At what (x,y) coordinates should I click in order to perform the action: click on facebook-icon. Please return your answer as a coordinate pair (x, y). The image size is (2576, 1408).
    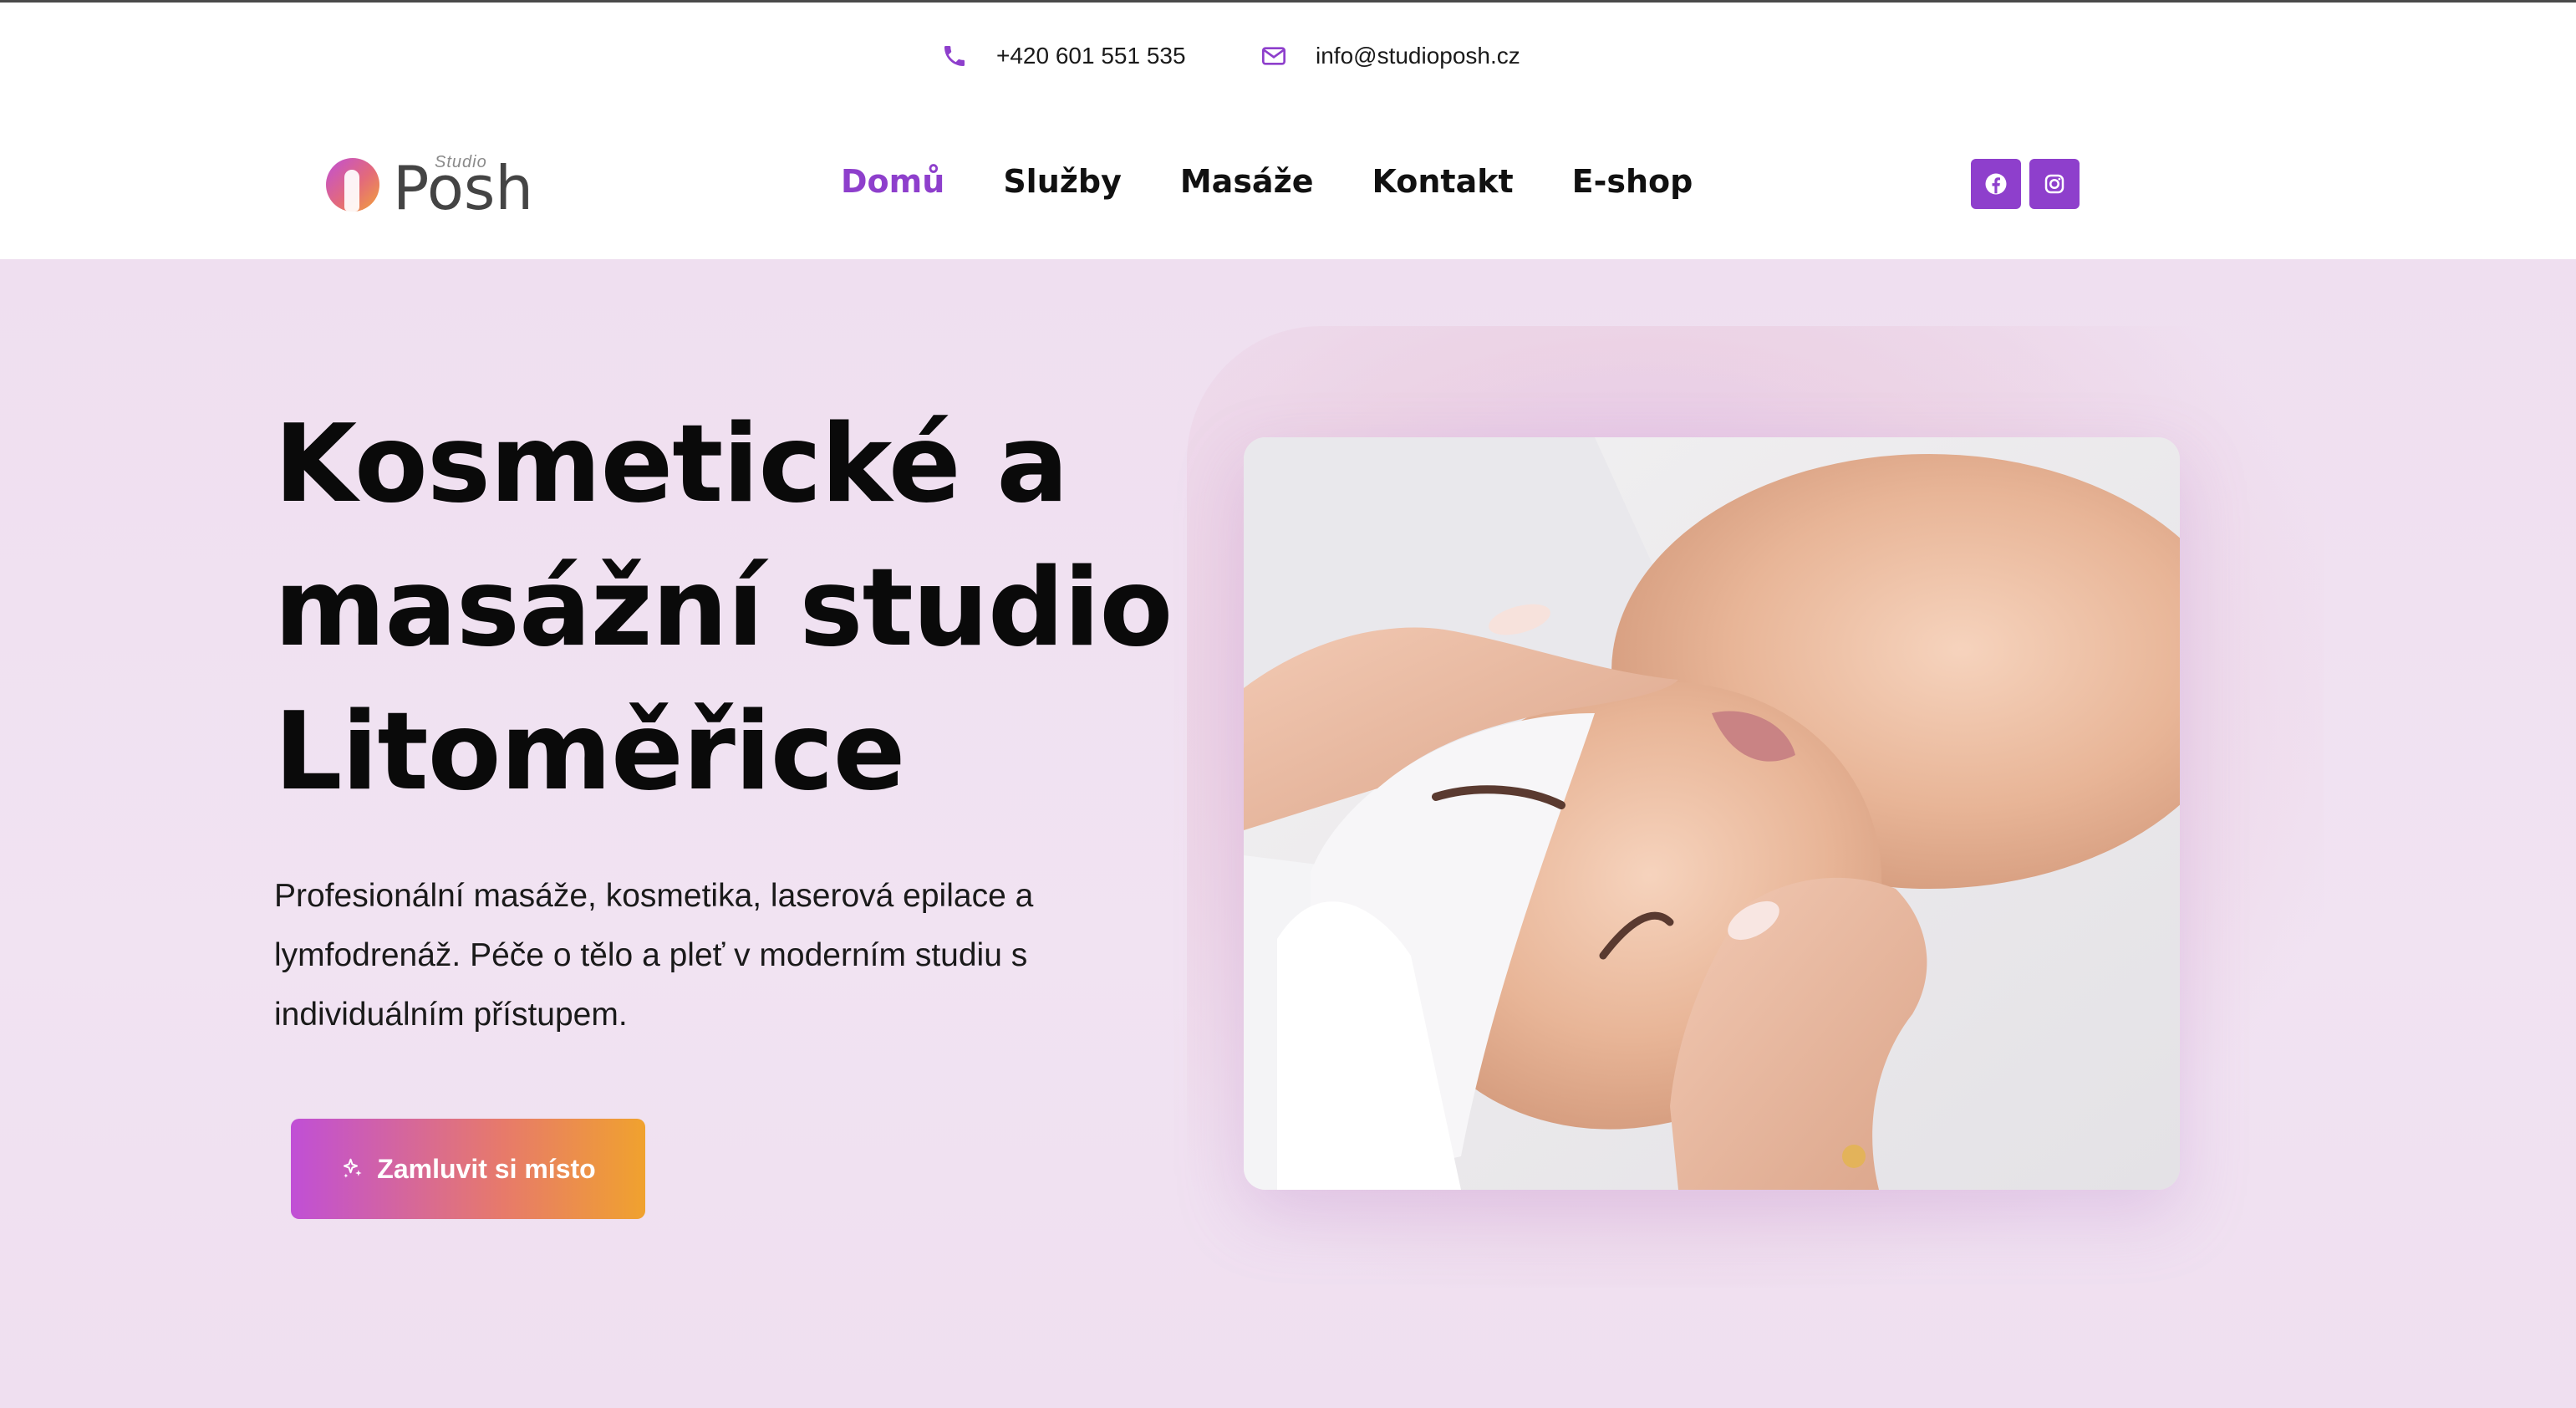
    Looking at the image, I should click on (1996, 184).